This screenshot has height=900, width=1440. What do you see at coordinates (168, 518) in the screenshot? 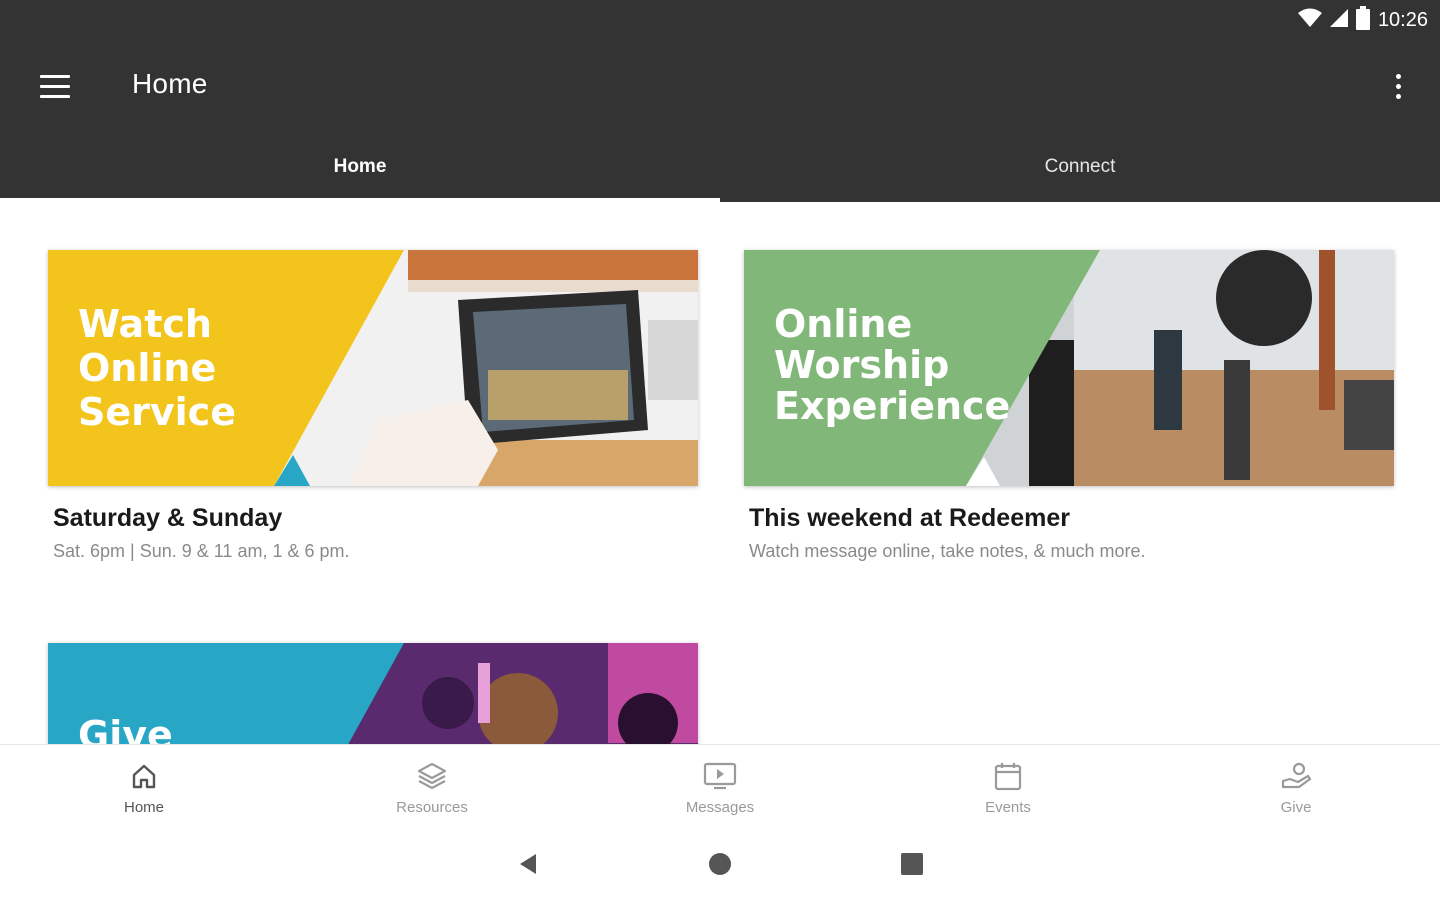
I see `card-title: Saturday & Sunday` at bounding box center [168, 518].